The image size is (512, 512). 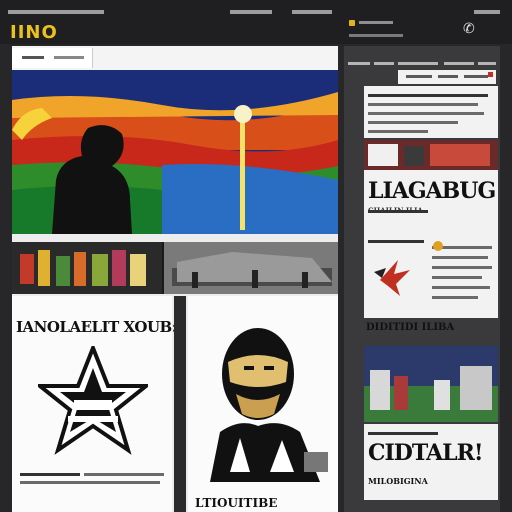 What do you see at coordinates (392, 278) in the screenshot?
I see `bird-icon` at bounding box center [392, 278].